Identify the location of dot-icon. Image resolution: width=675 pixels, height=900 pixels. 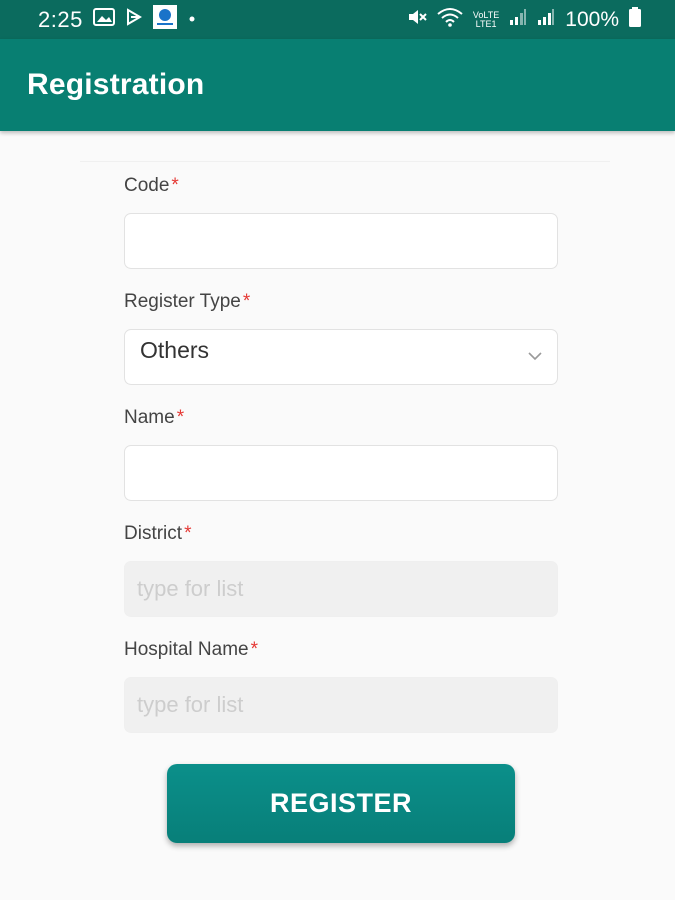
(192, 20).